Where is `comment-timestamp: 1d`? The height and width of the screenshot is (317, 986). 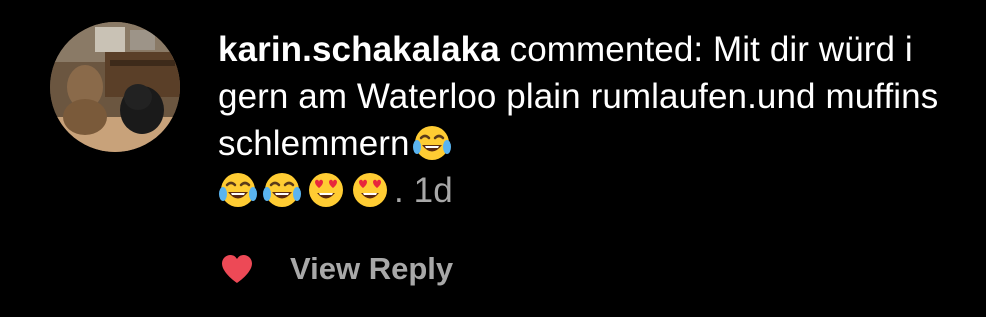 comment-timestamp: 1d is located at coordinates (433, 190).